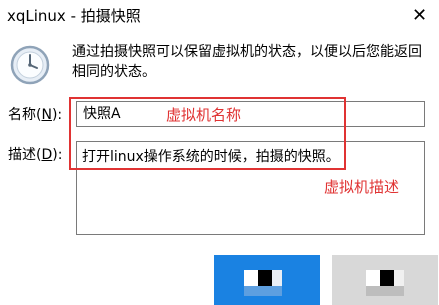 The width and height of the screenshot is (439, 305). I want to click on name-label-suffix: ):, so click(57, 115).